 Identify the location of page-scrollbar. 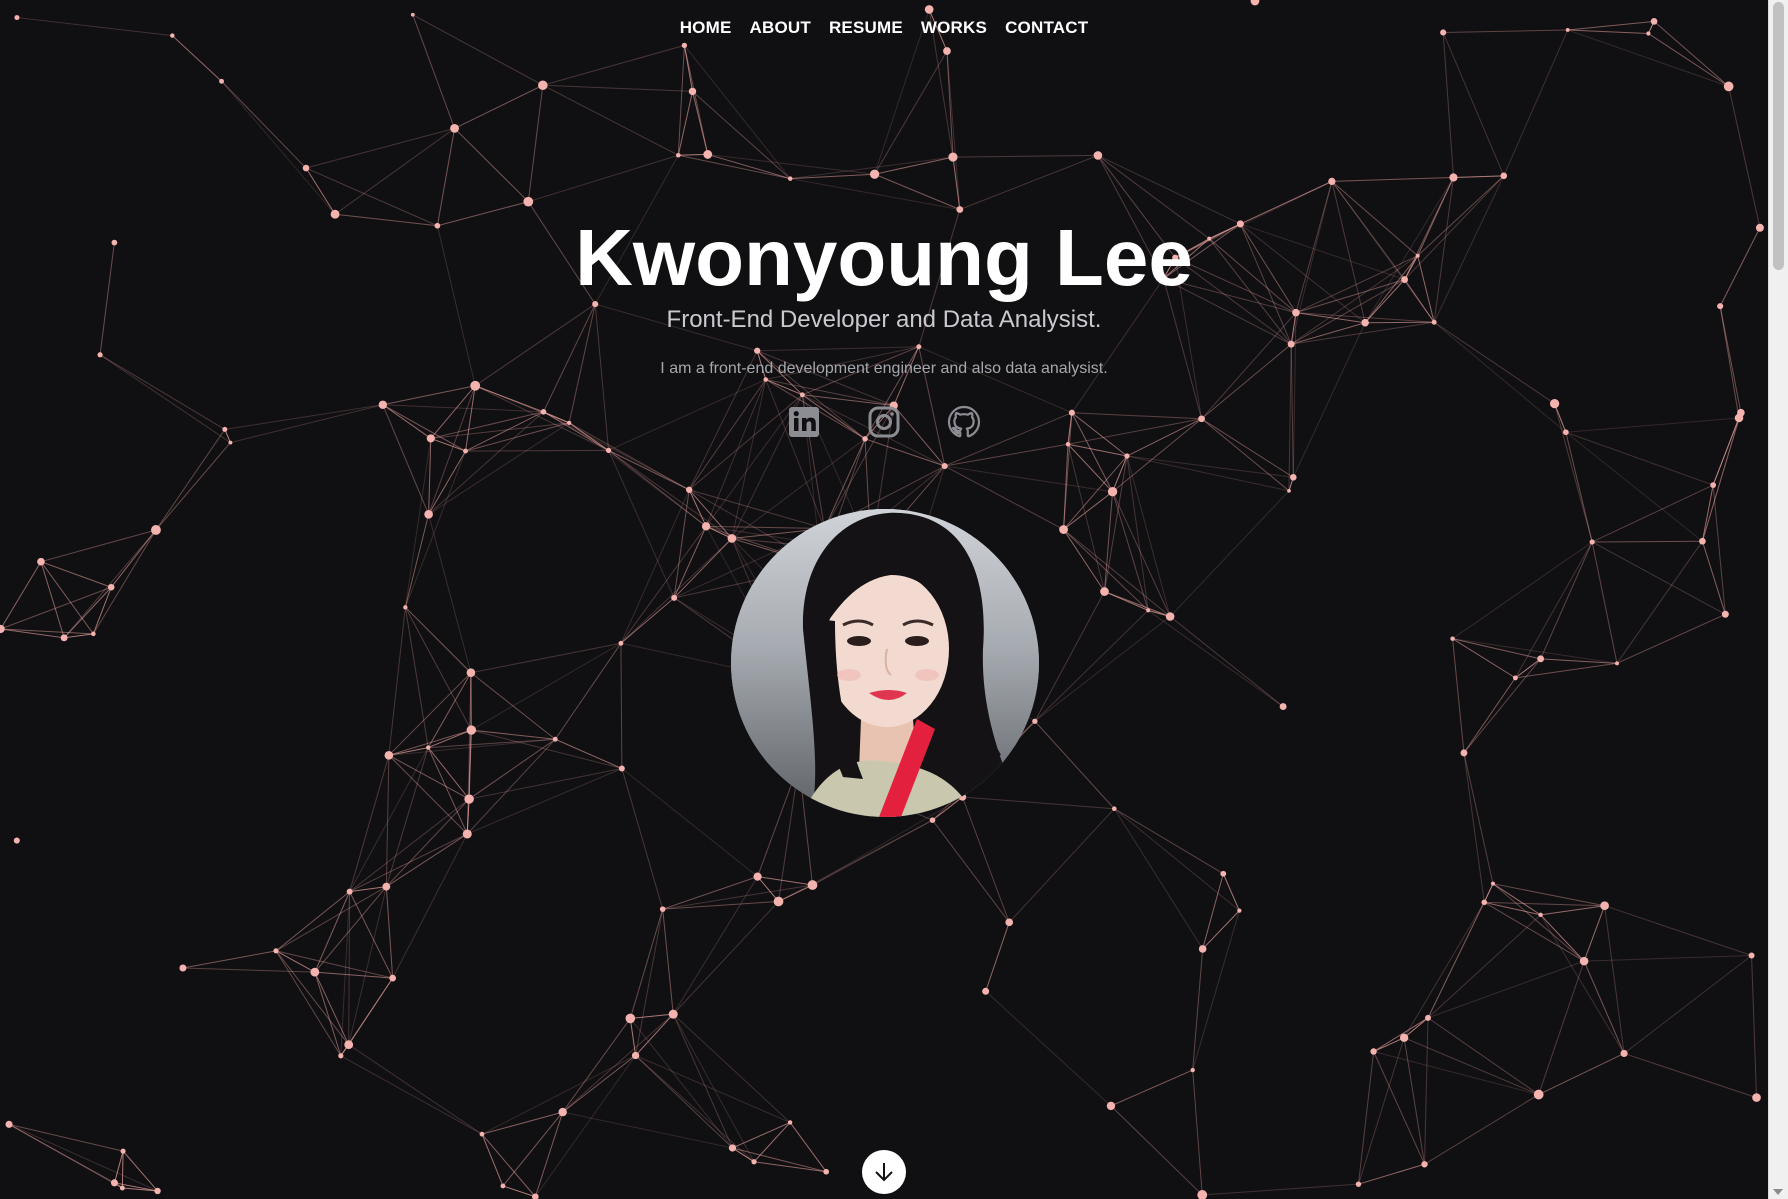
(1778, 599).